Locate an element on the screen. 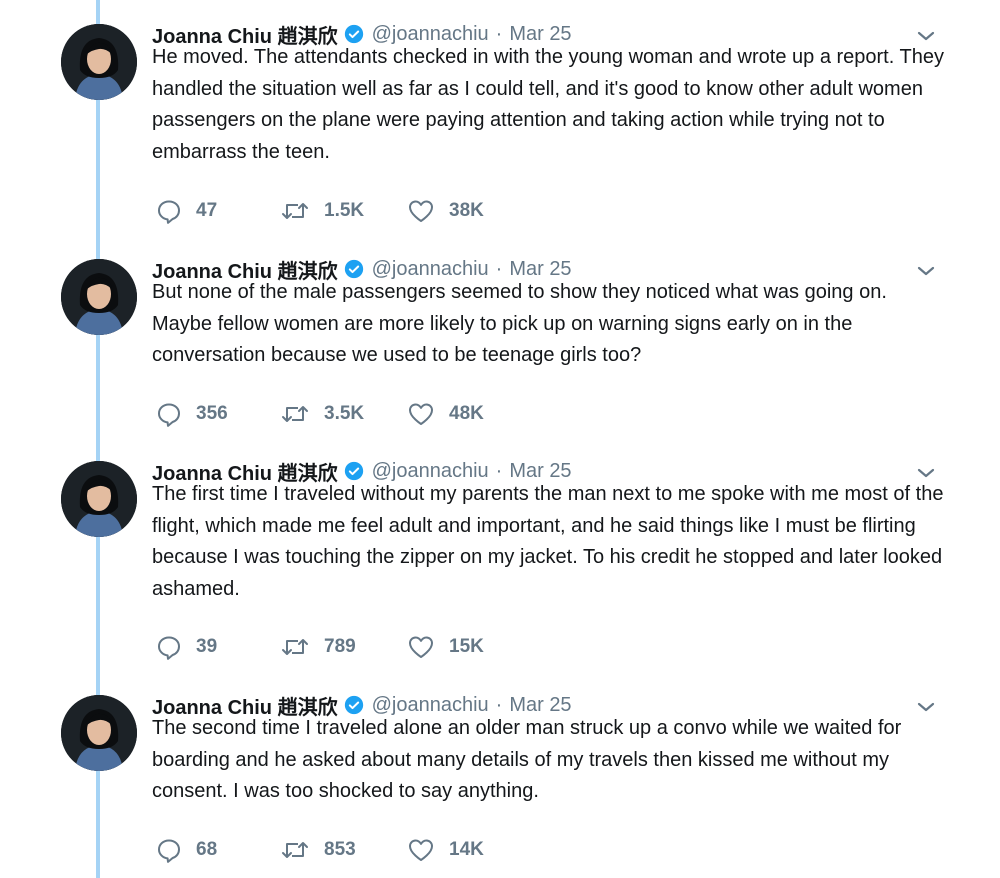 Image resolution: width=1000 pixels, height=878 pixels. retweet-button: 789 is located at coordinates (318, 647).